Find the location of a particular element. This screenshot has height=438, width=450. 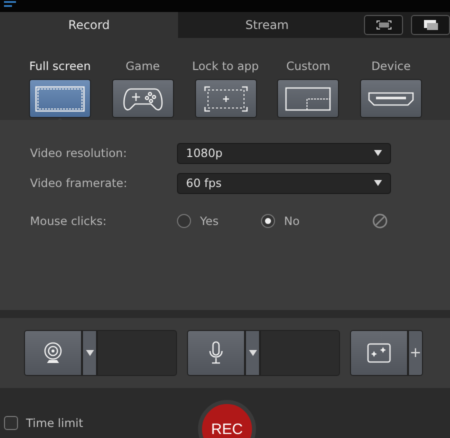

mode-label: Full screen is located at coordinates (60, 66).